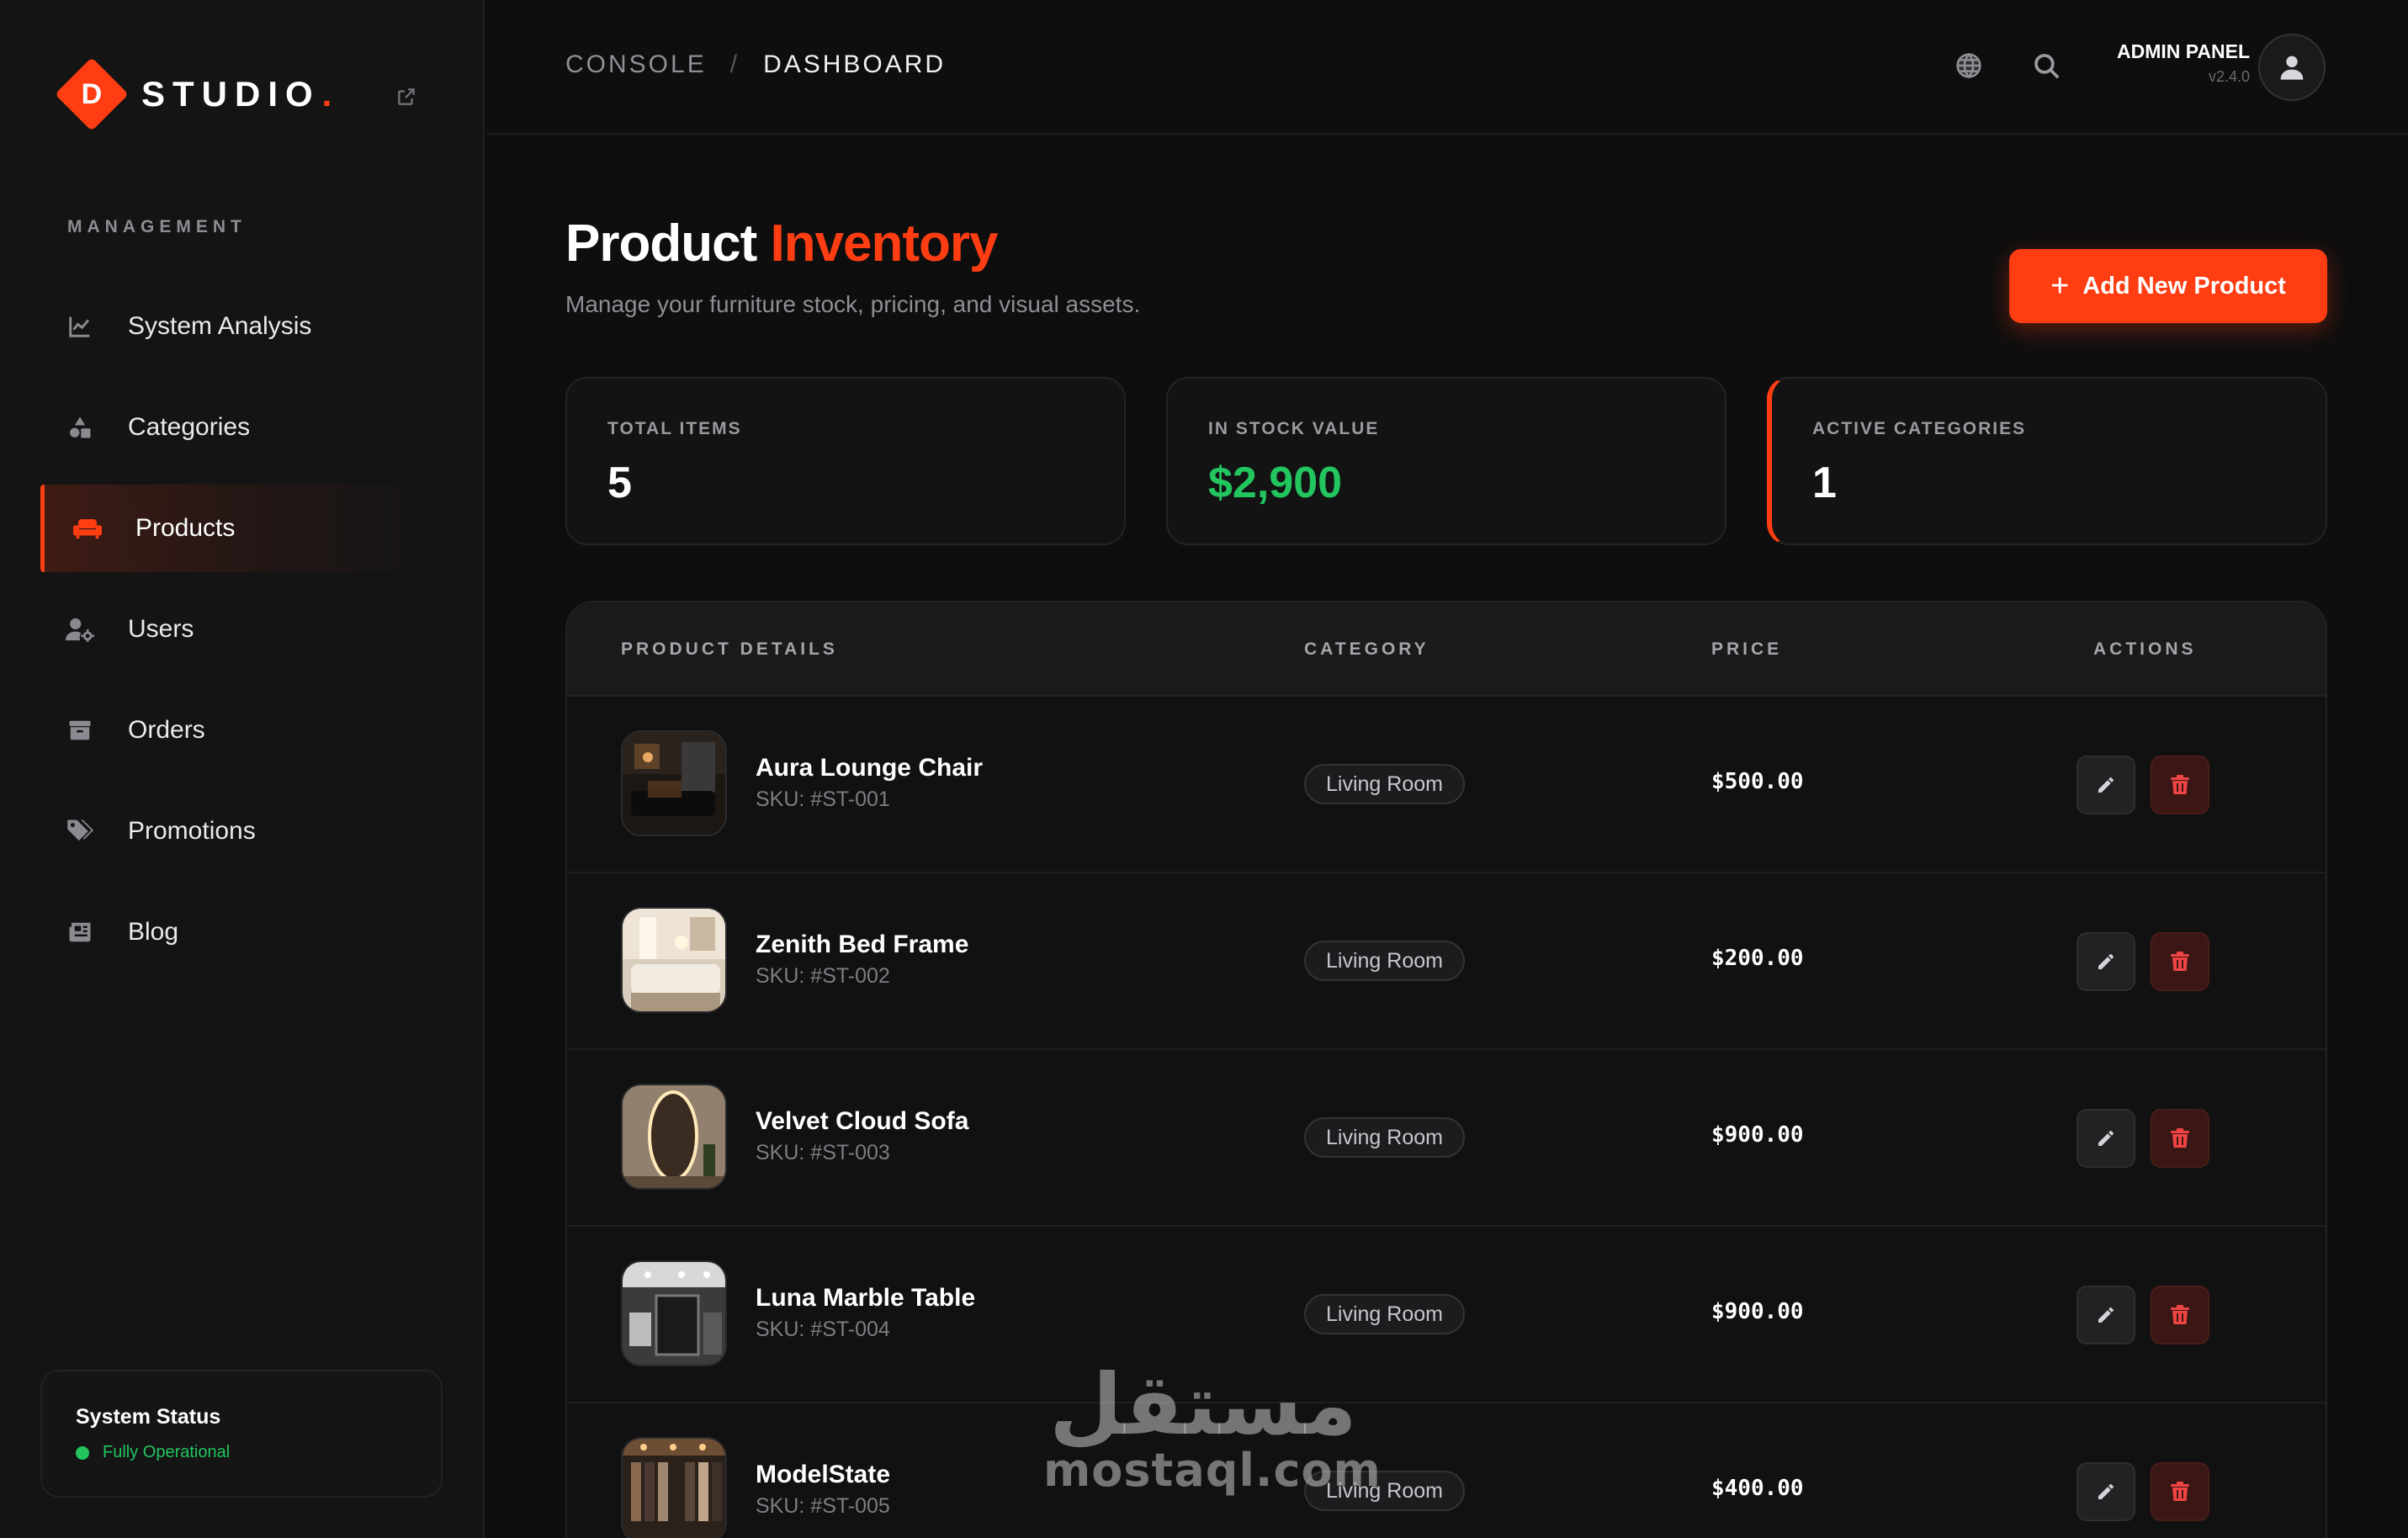  What do you see at coordinates (190, 427) in the screenshot?
I see `sidebar-item-label: Categories` at bounding box center [190, 427].